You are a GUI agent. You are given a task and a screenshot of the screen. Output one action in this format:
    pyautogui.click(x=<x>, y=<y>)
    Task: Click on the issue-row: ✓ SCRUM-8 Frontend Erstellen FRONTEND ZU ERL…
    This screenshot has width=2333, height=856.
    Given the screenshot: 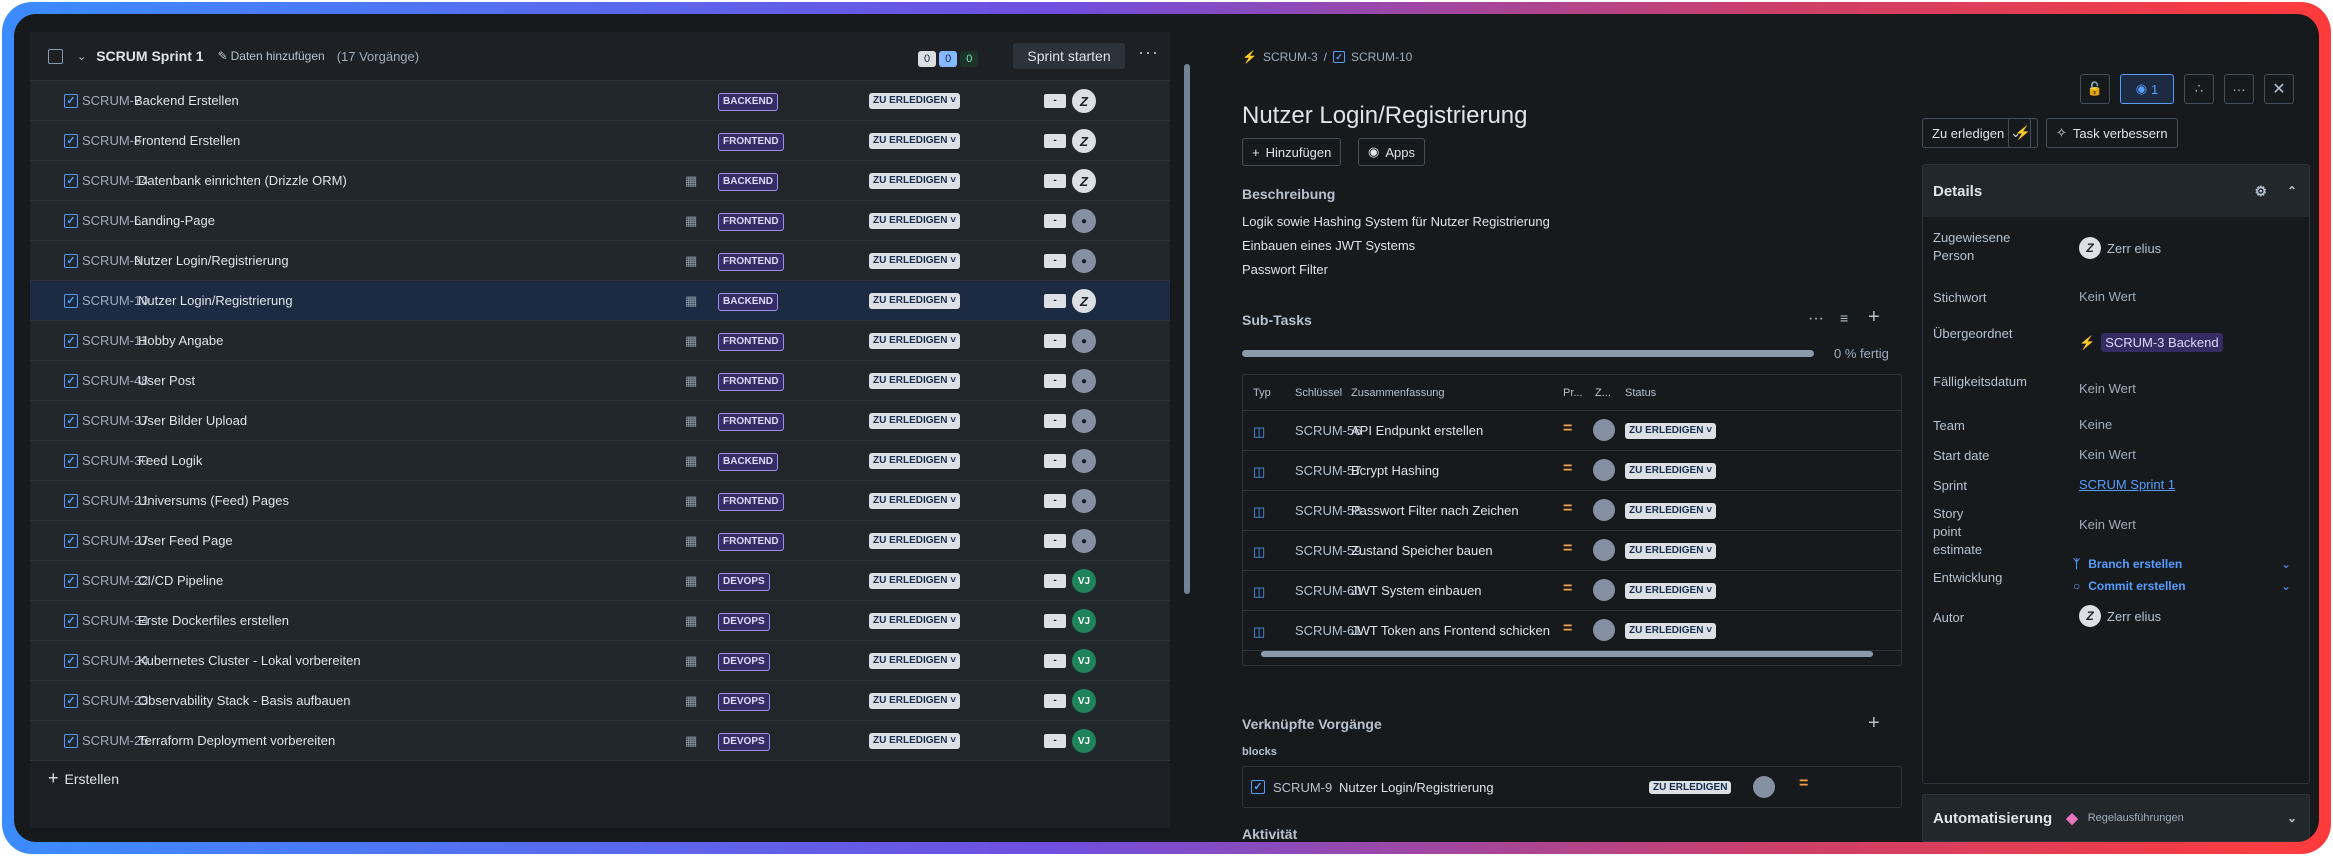 What is the action you would take?
    pyautogui.click(x=600, y=141)
    